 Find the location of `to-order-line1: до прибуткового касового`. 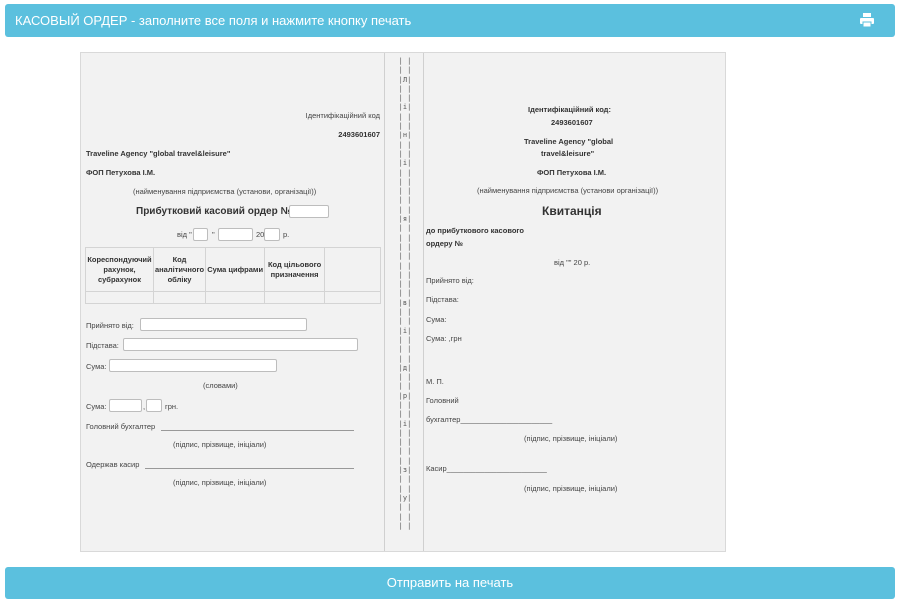

to-order-line1: до прибуткового касового is located at coordinates (475, 230).